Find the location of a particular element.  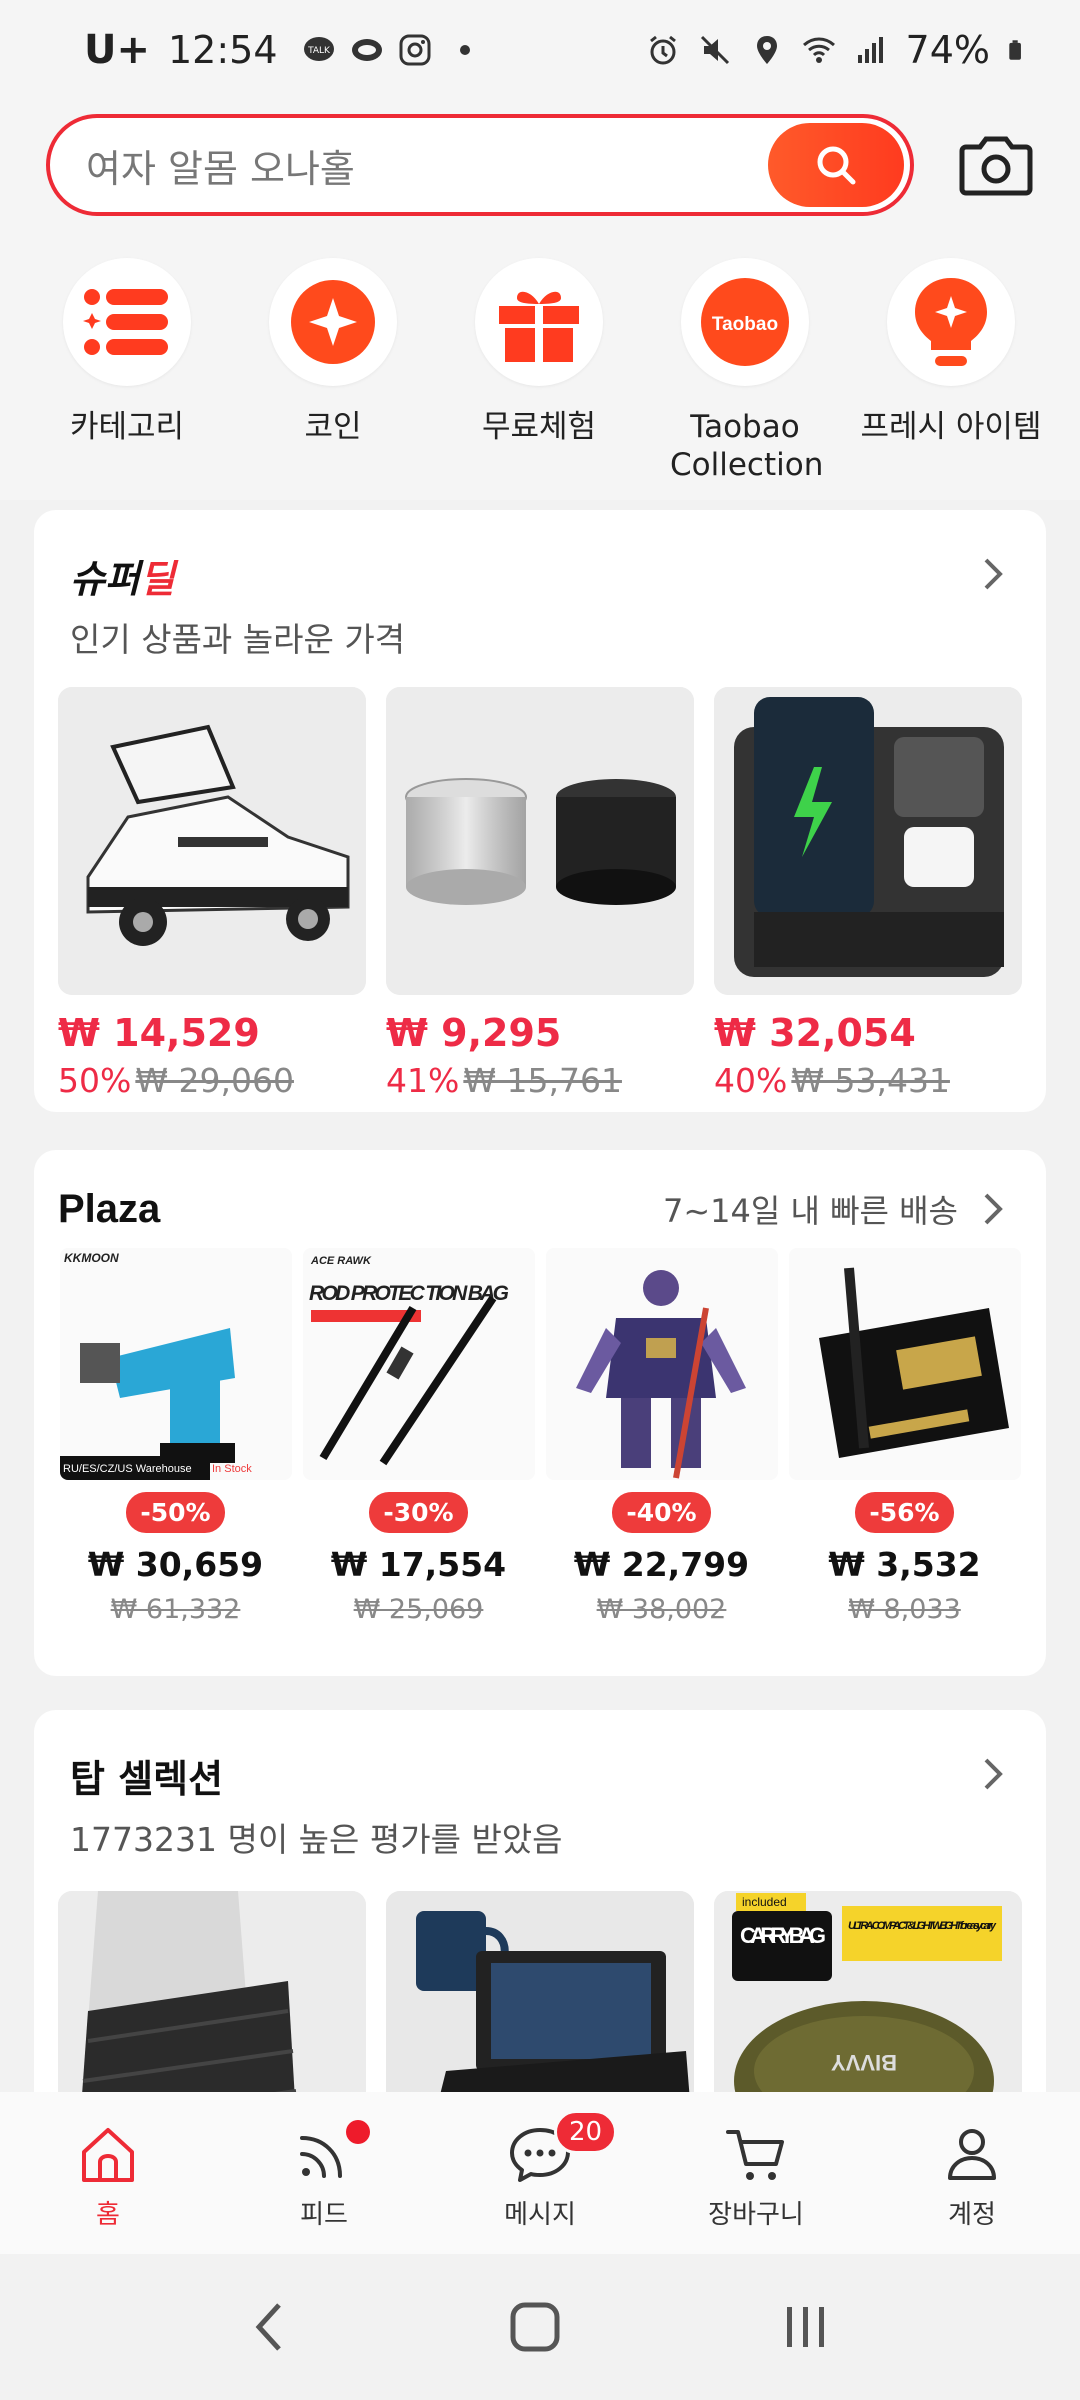

deal-item: ₩ 9,295 41% ₩ 15,761 is located at coordinates (540, 893).